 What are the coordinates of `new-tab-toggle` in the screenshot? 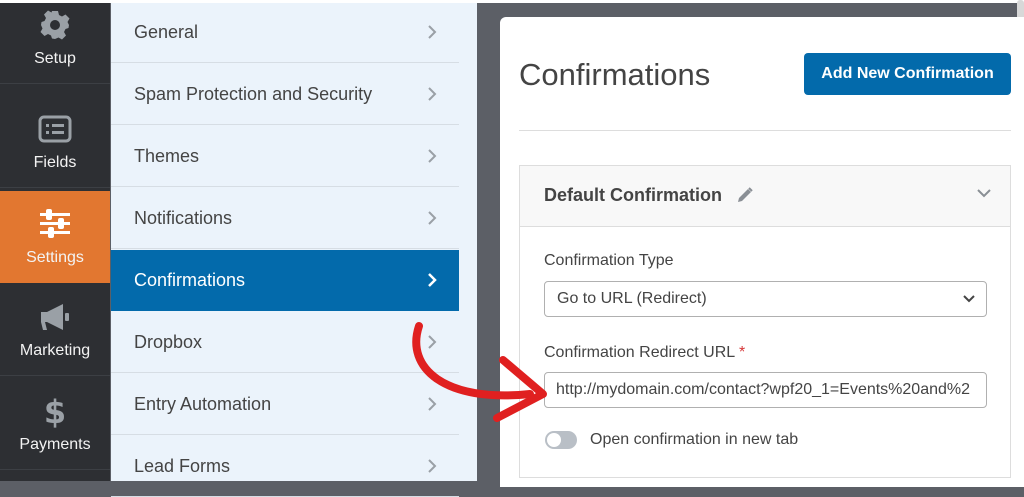 It's located at (561, 440).